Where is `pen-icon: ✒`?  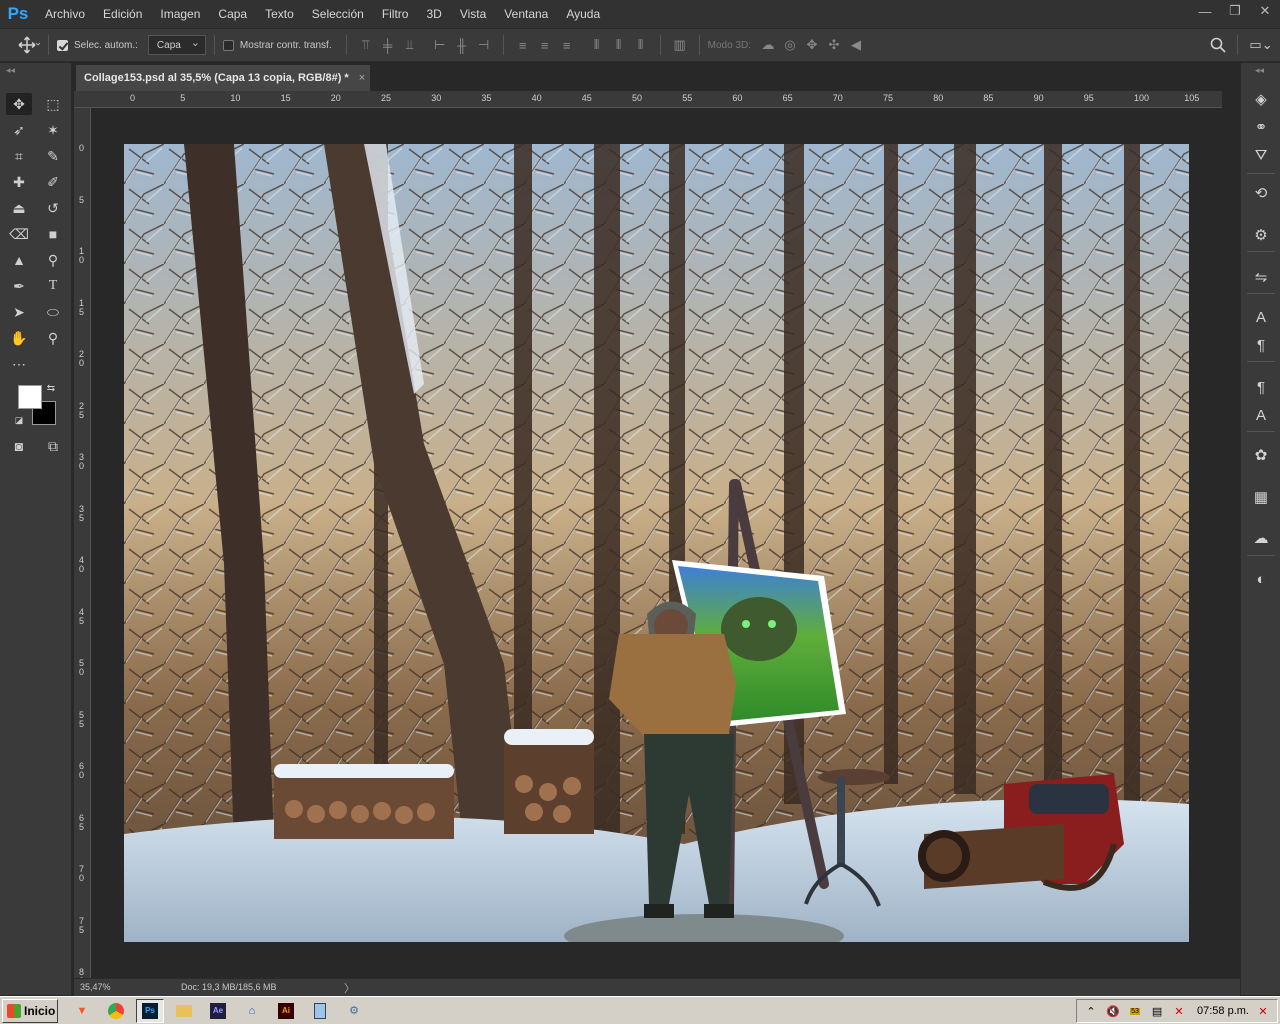 pen-icon: ✒ is located at coordinates (19, 286).